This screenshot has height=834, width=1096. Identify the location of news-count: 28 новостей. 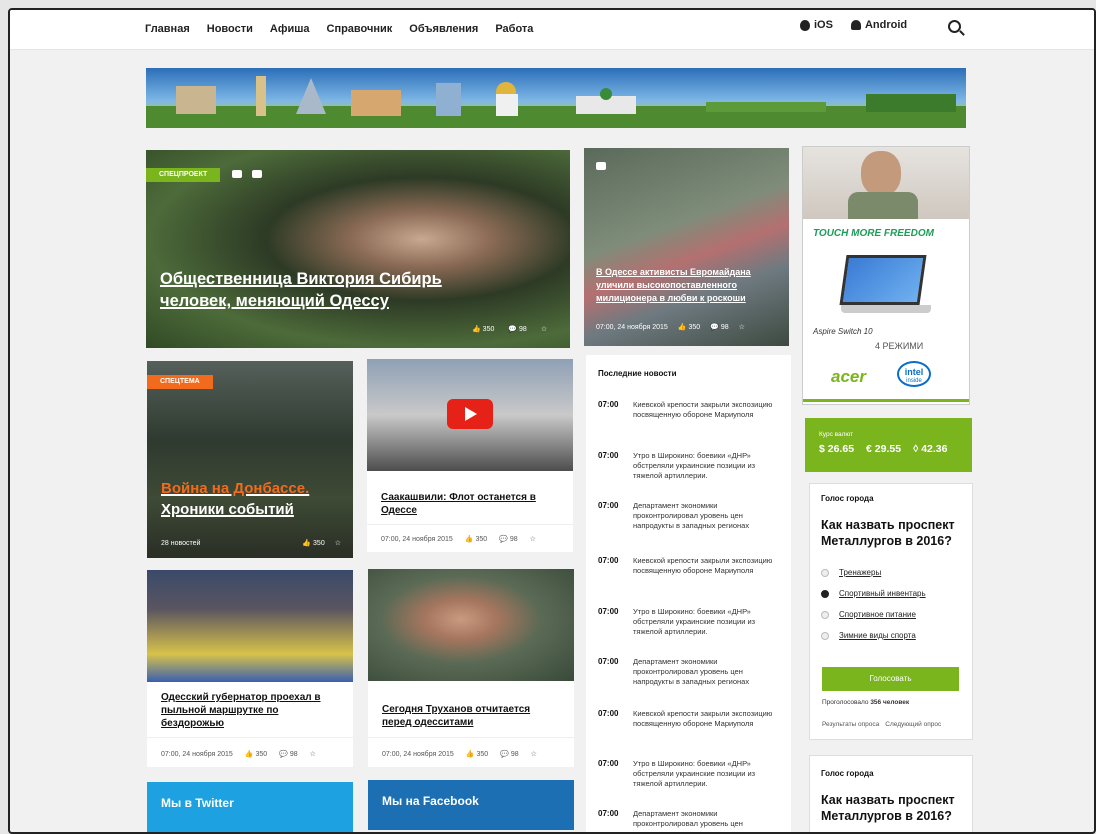
(181, 543).